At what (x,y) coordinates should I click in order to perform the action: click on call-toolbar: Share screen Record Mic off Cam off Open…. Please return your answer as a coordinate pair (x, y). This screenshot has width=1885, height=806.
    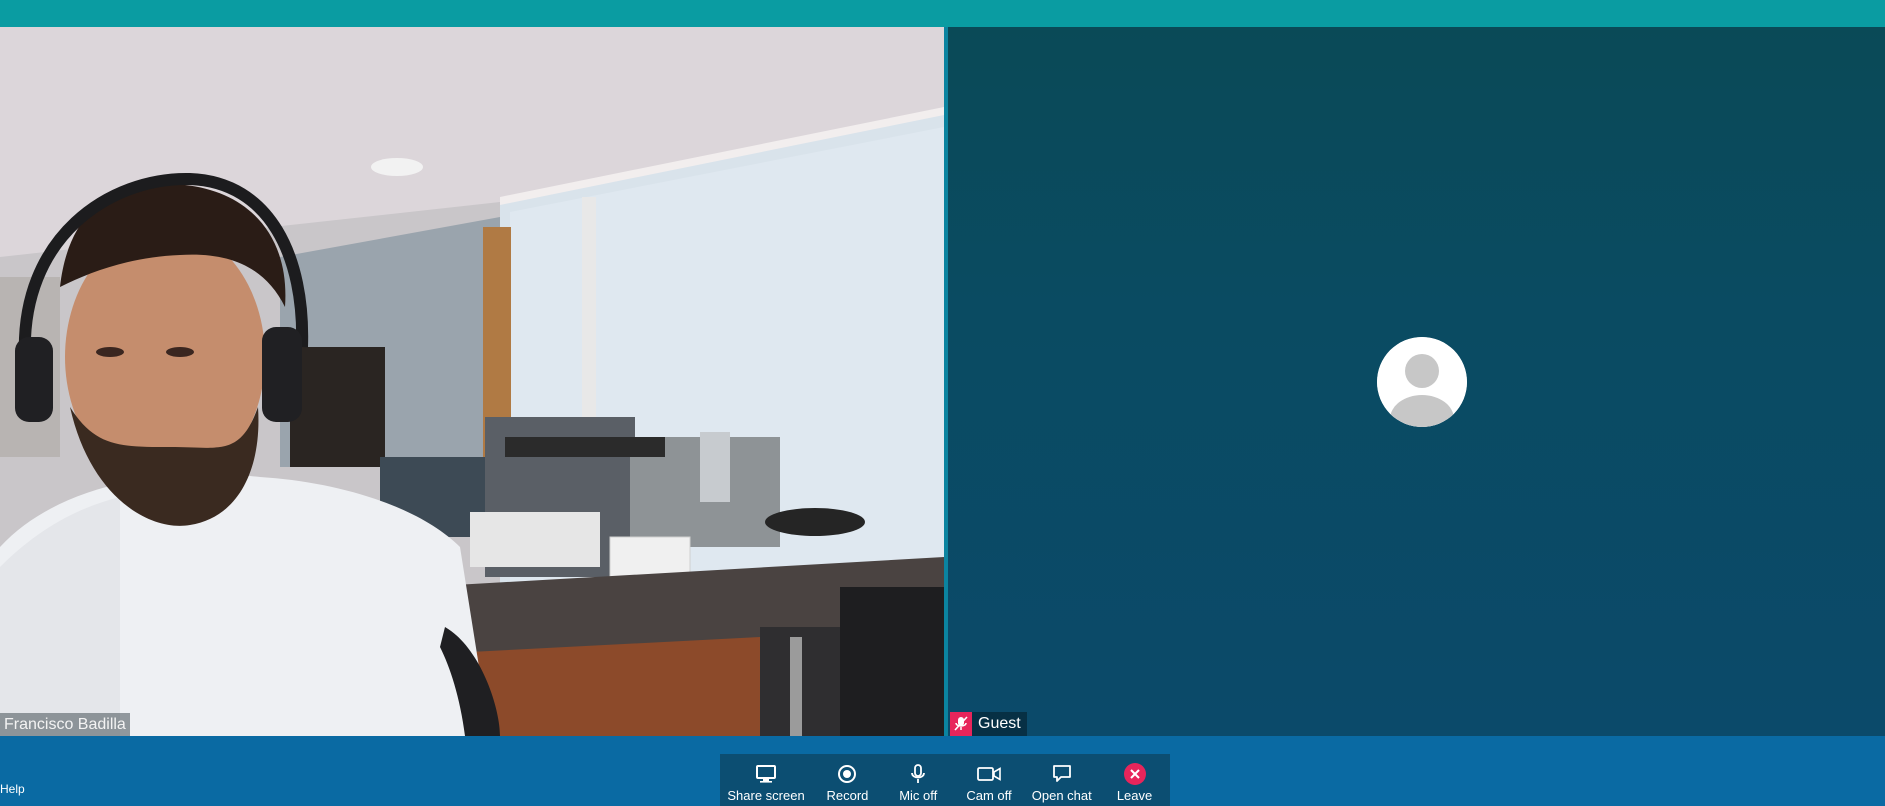
    Looking at the image, I should click on (945, 780).